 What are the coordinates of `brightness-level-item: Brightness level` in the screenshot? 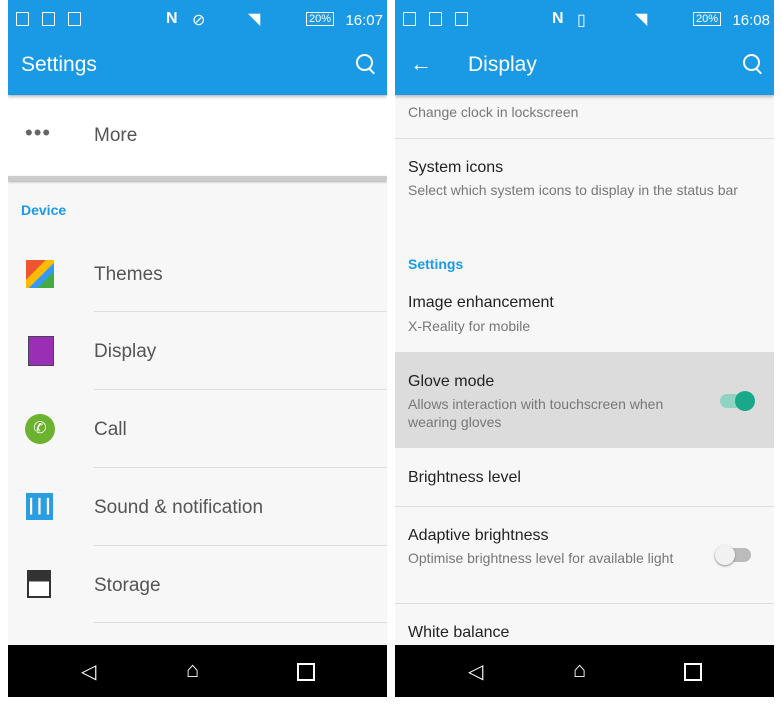 It's located at (584, 477).